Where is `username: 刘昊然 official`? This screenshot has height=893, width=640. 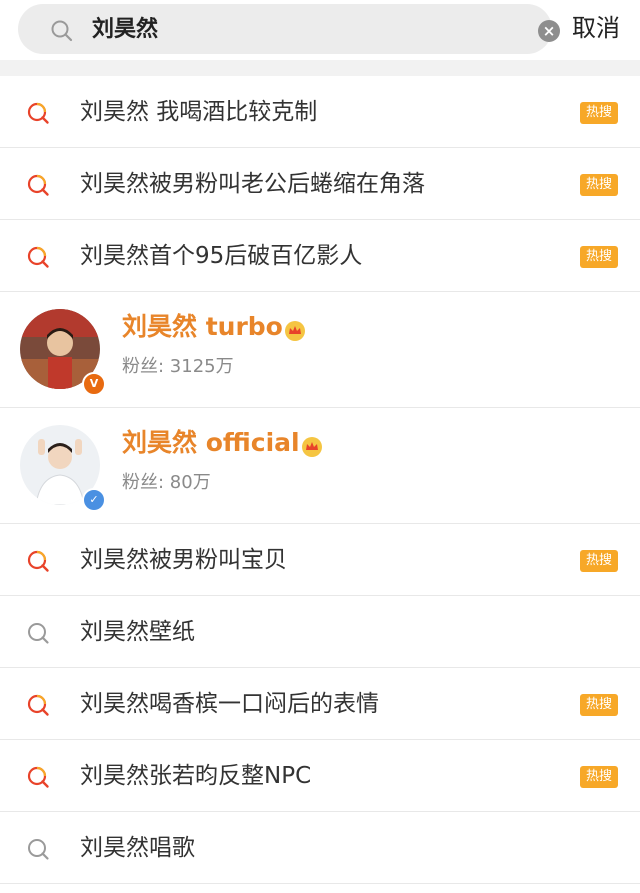
username: 刘昊然 official is located at coordinates (222, 443).